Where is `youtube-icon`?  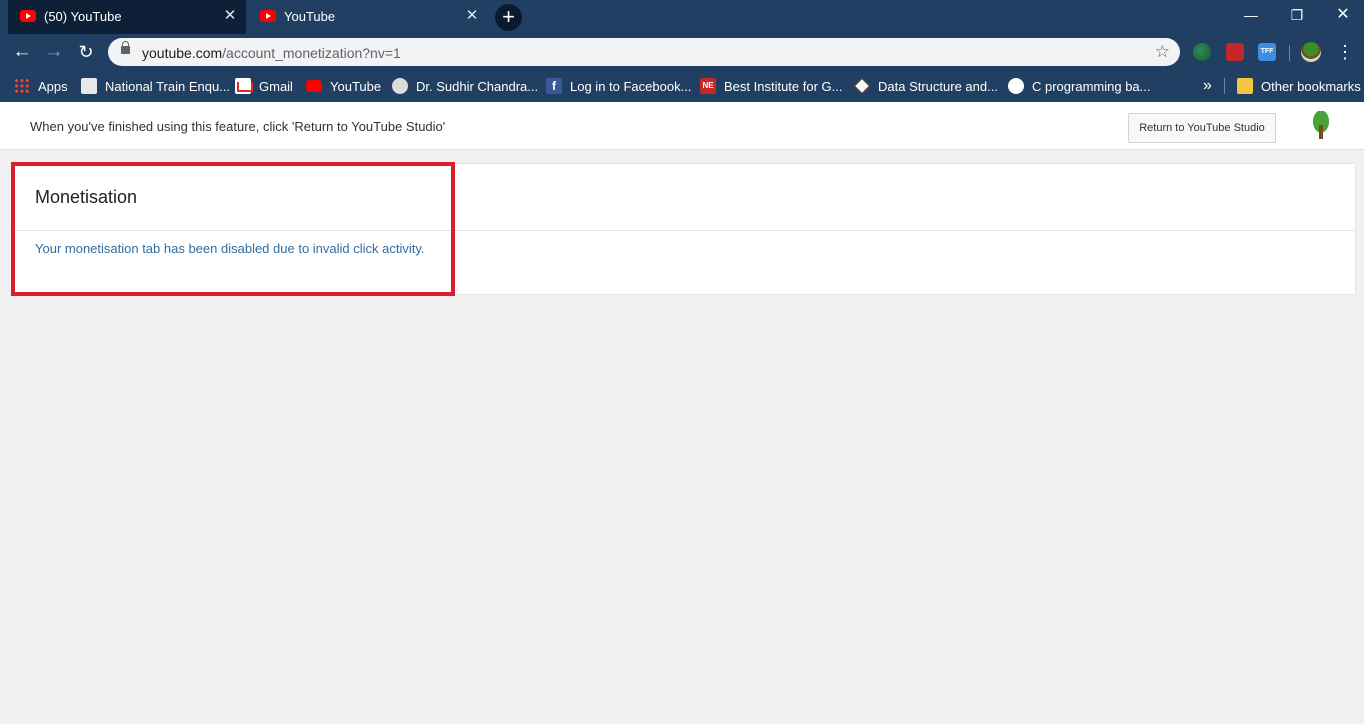 youtube-icon is located at coordinates (314, 86).